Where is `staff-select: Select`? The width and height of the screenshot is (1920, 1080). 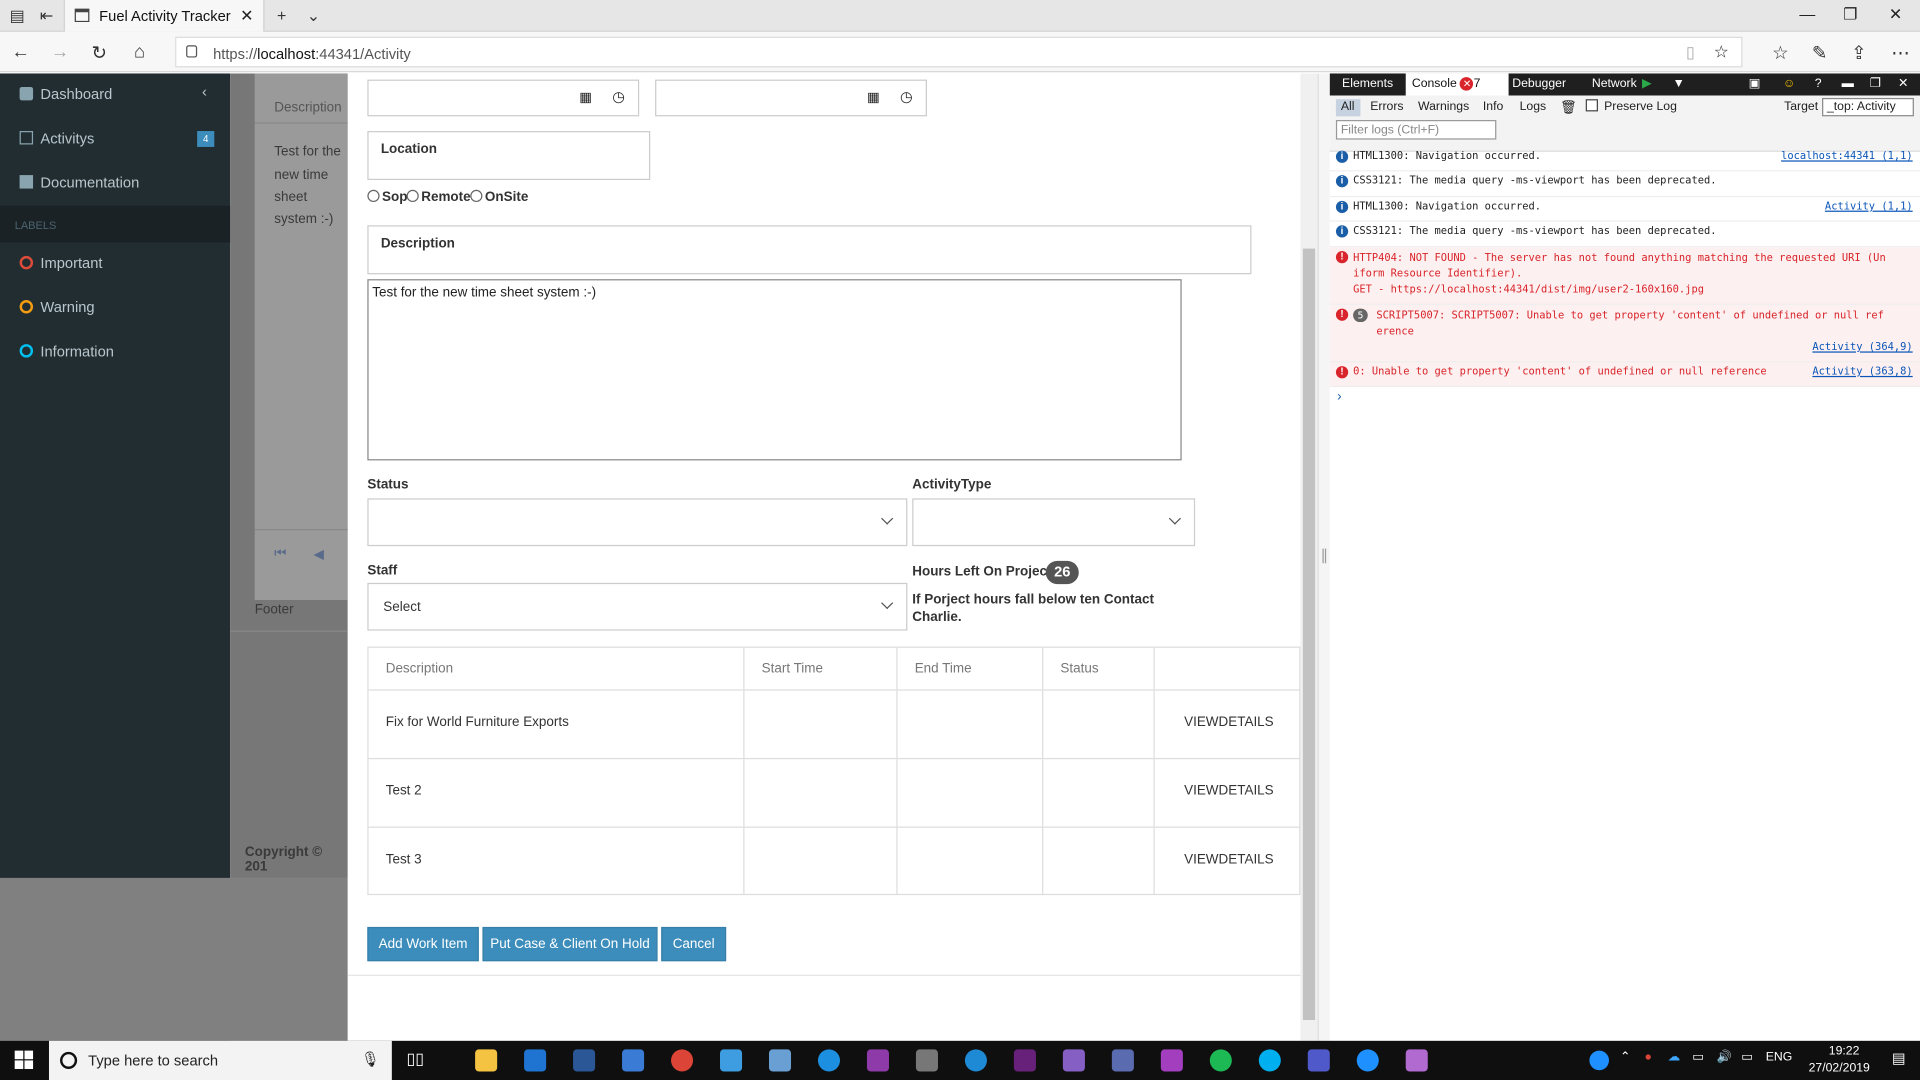 staff-select: Select is located at coordinates (637, 606).